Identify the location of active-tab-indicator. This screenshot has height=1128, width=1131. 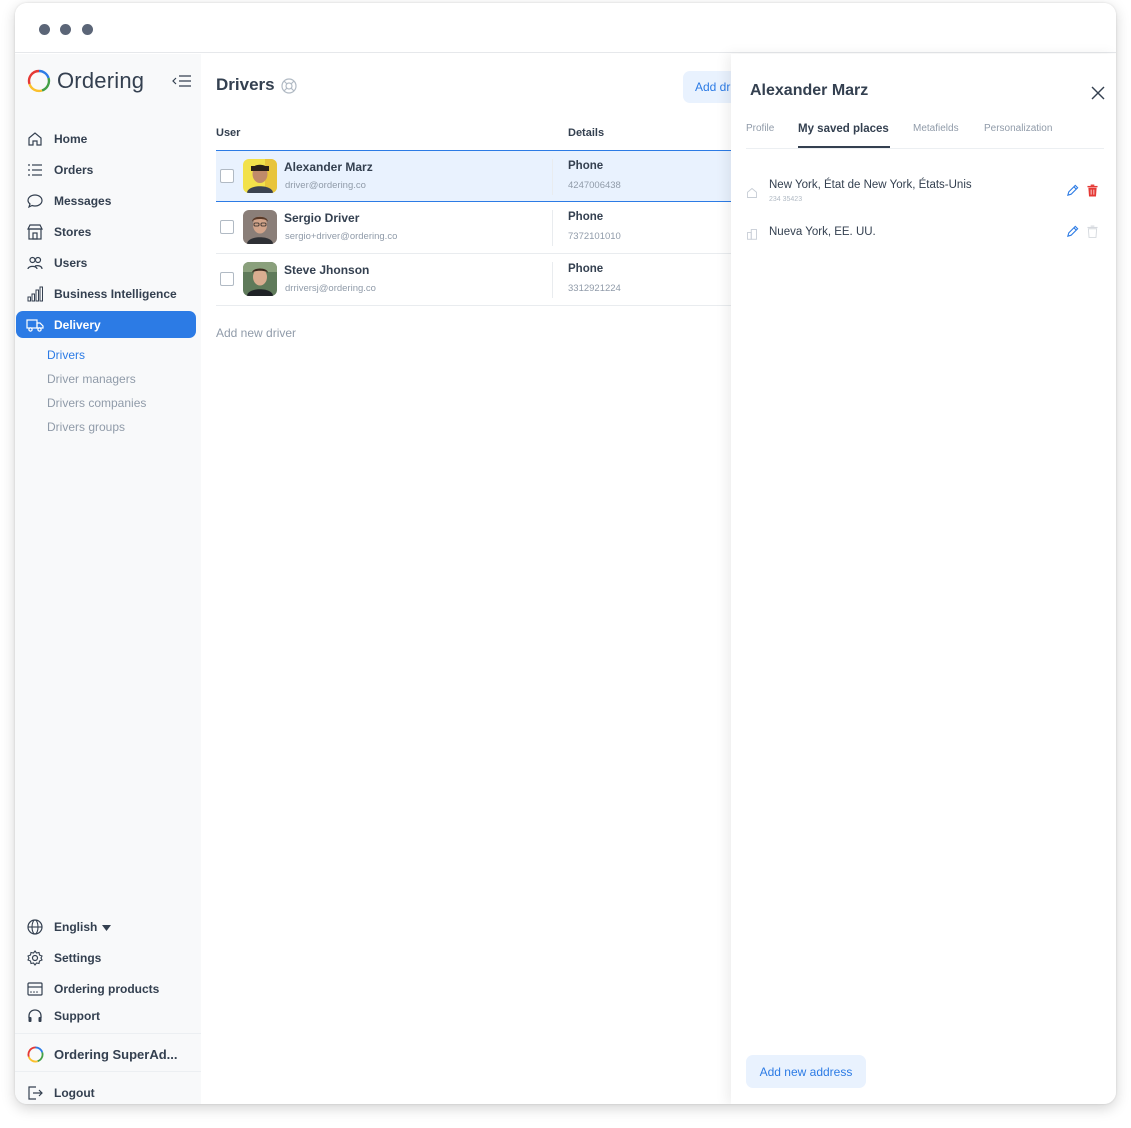
(844, 147).